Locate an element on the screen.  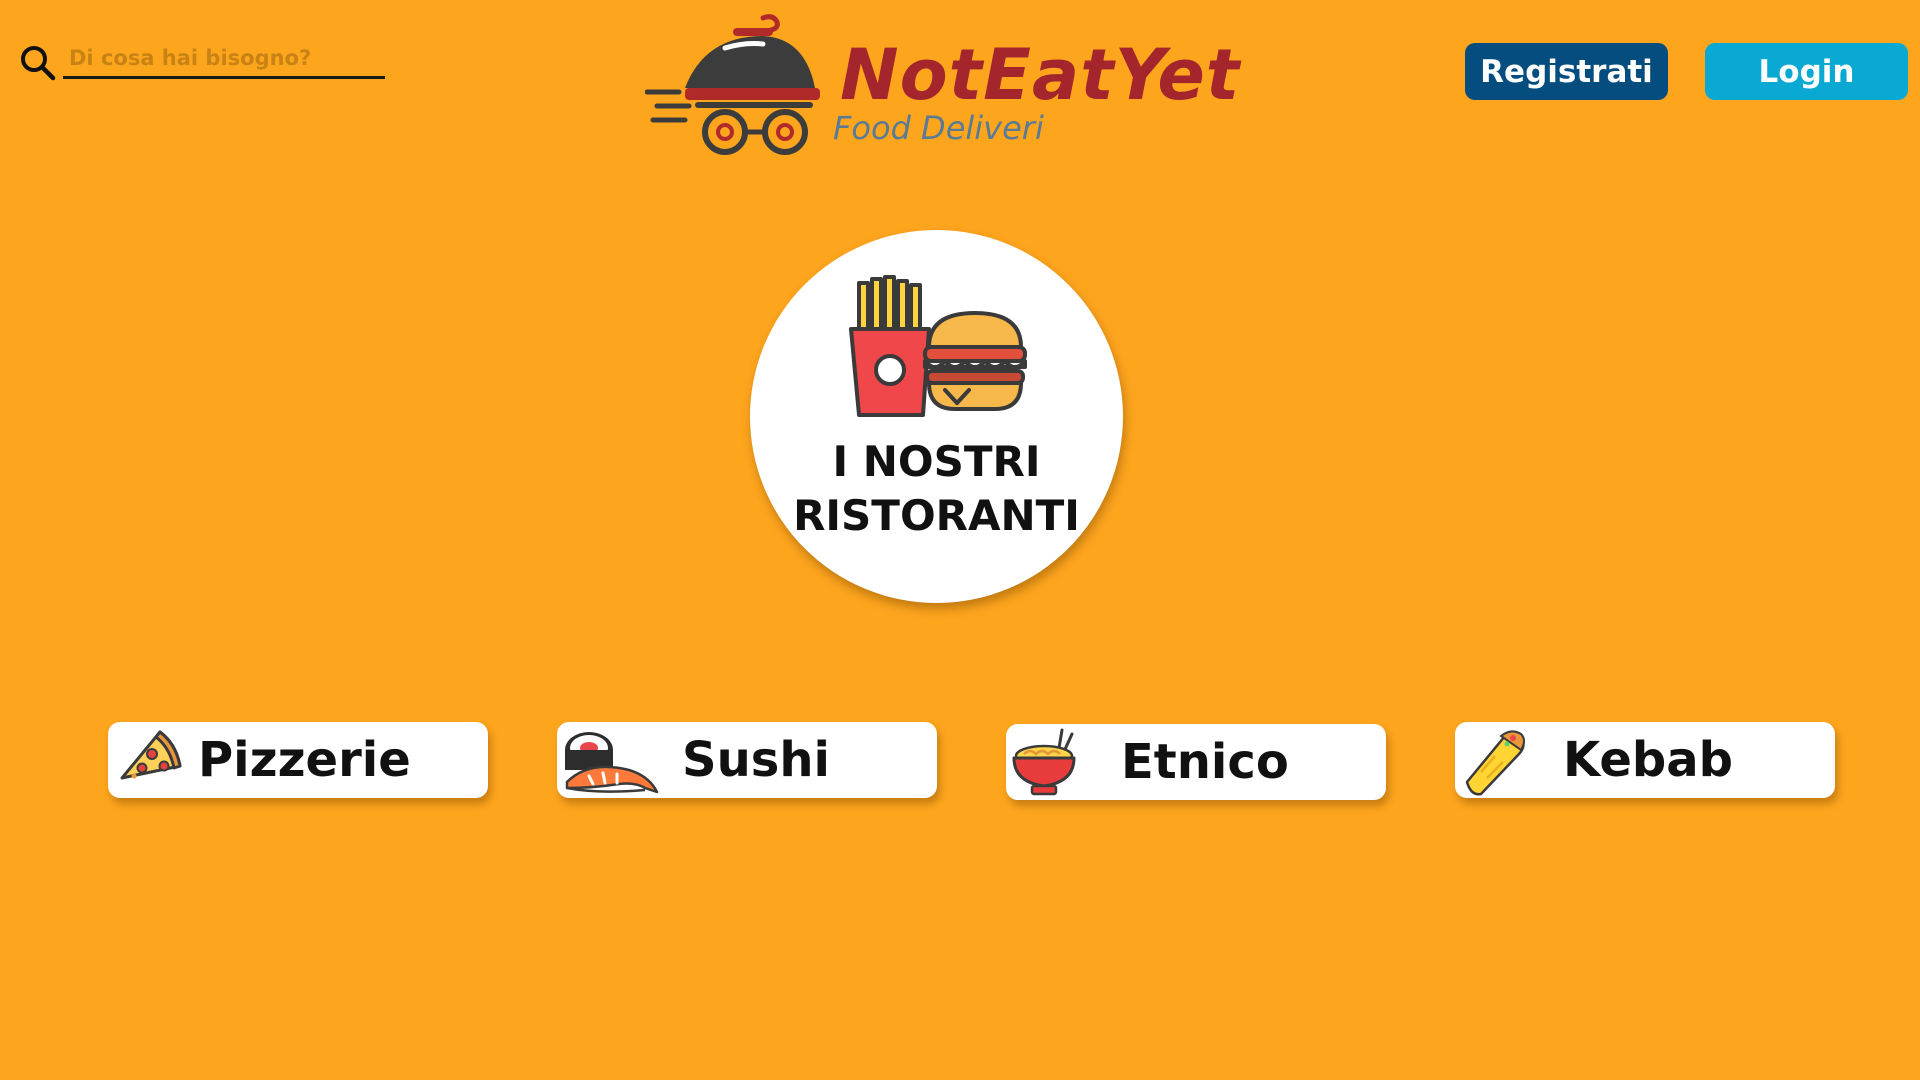
category-etnico: Etnico is located at coordinates (1196, 762).